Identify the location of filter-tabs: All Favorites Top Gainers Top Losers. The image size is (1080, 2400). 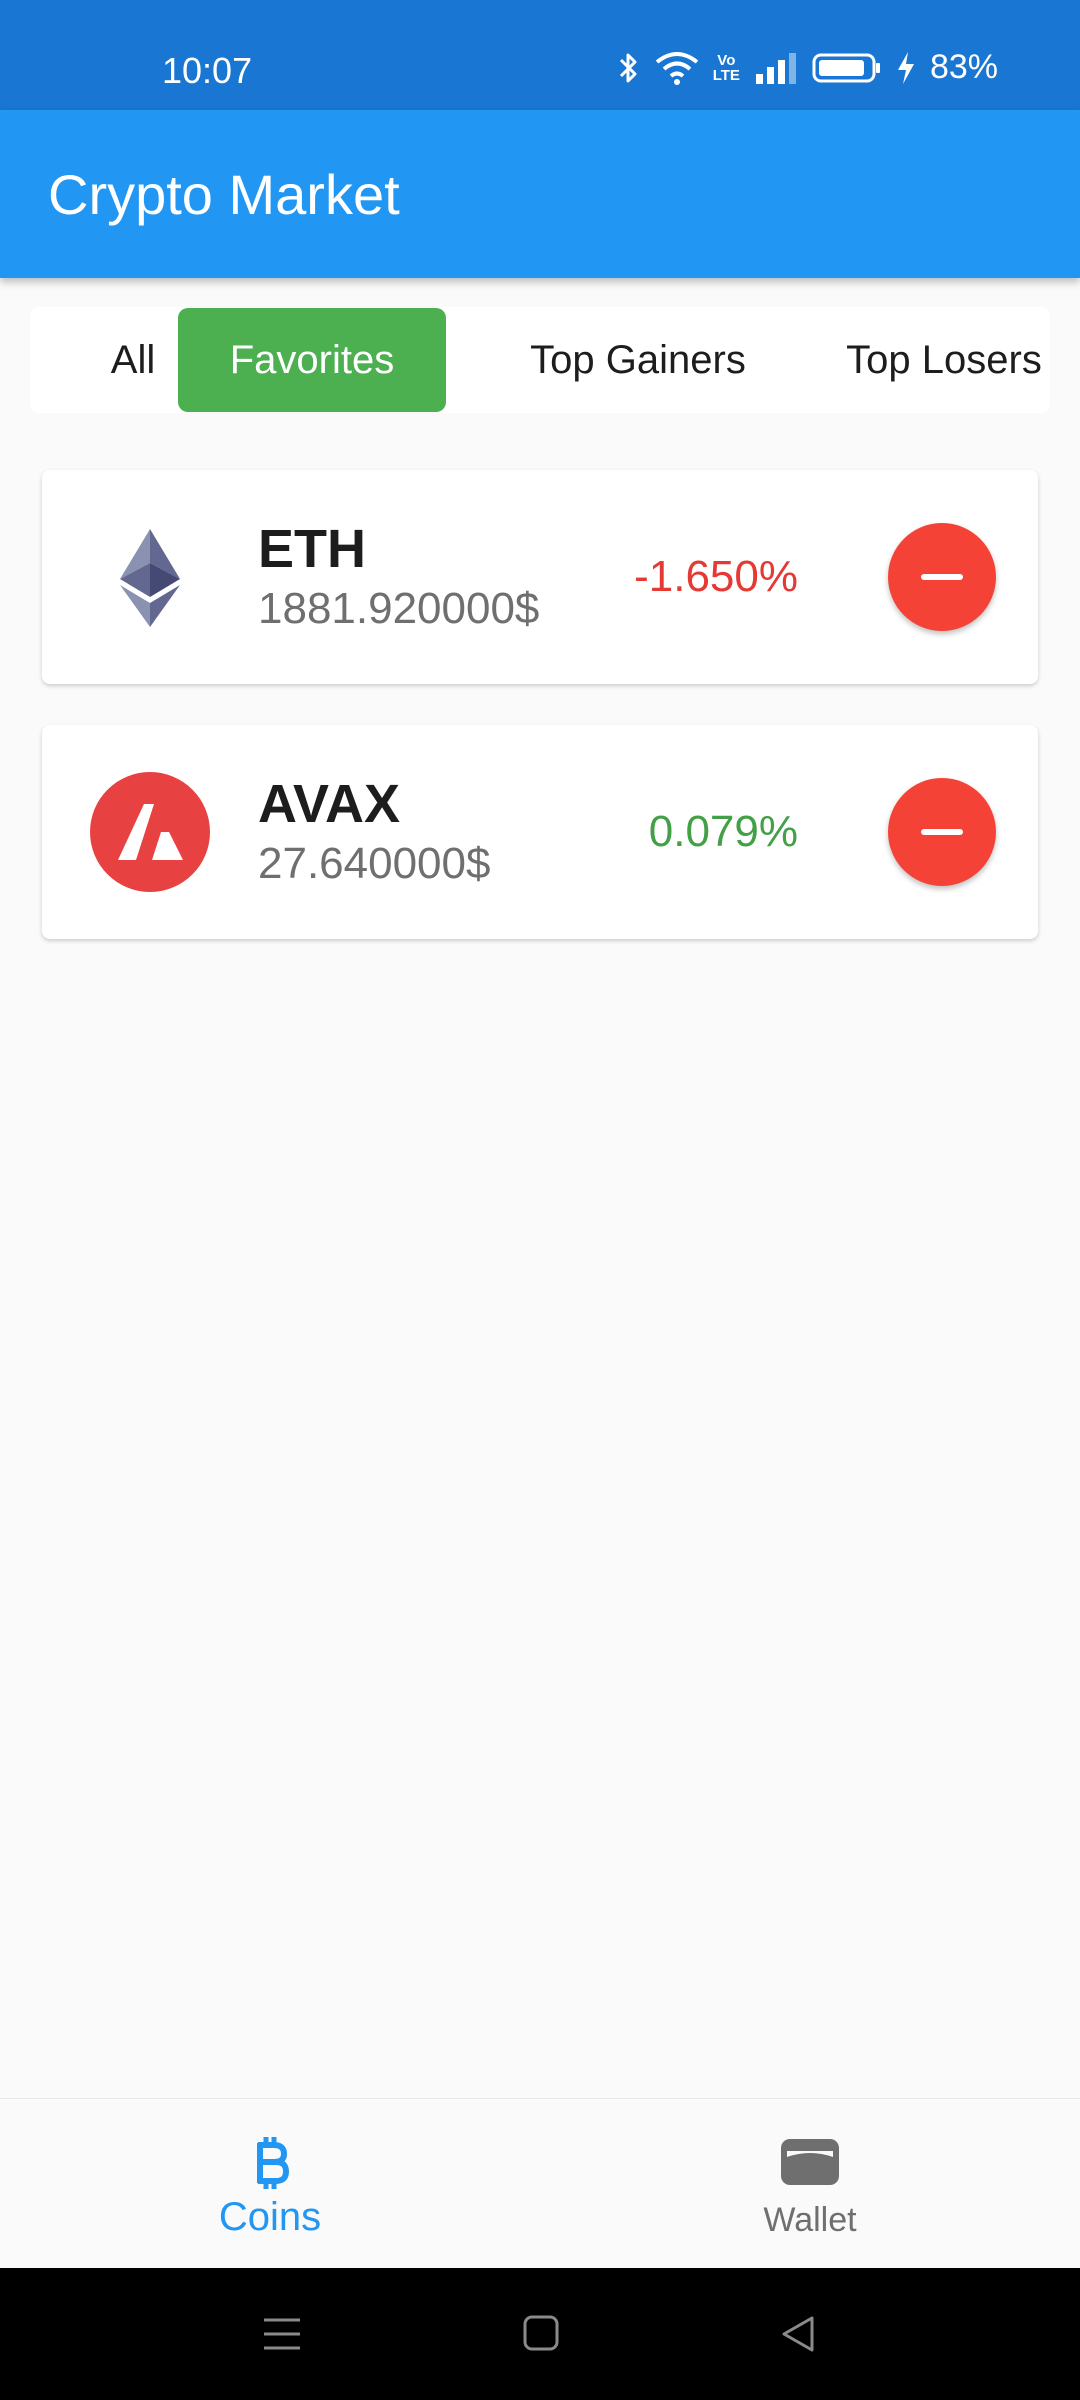
(540, 360).